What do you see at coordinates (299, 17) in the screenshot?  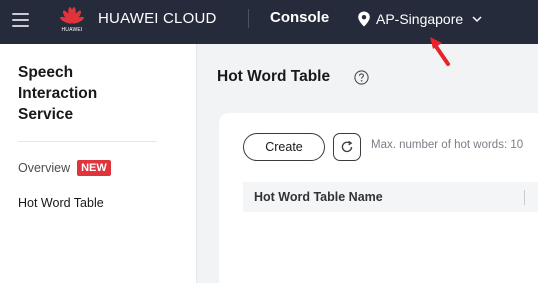 I see `console-link: Console` at bounding box center [299, 17].